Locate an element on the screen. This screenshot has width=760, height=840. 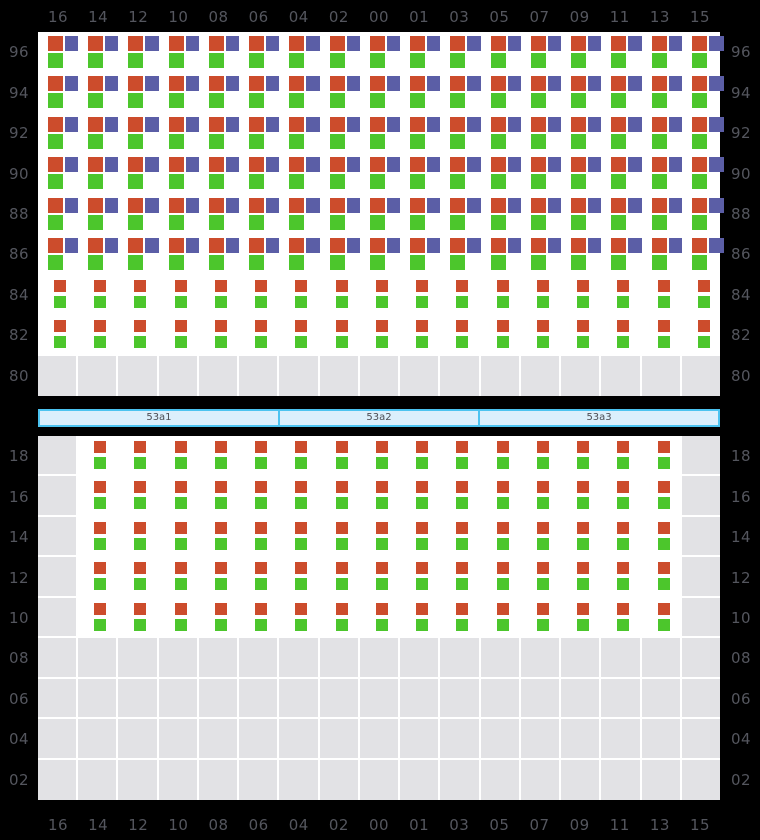
segment-label: 53a3 is located at coordinates (599, 418).